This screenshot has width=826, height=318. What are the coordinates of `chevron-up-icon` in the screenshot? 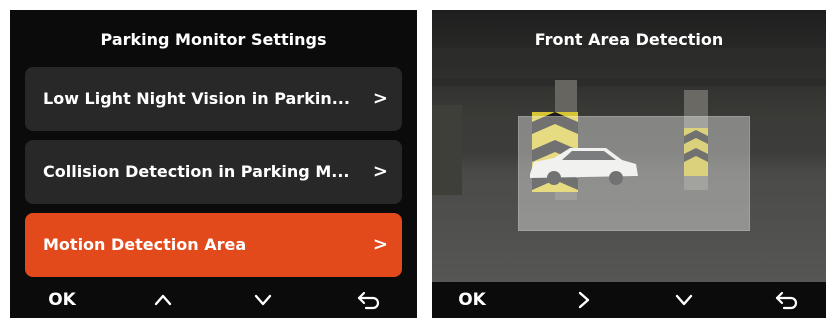 It's located at (165, 300).